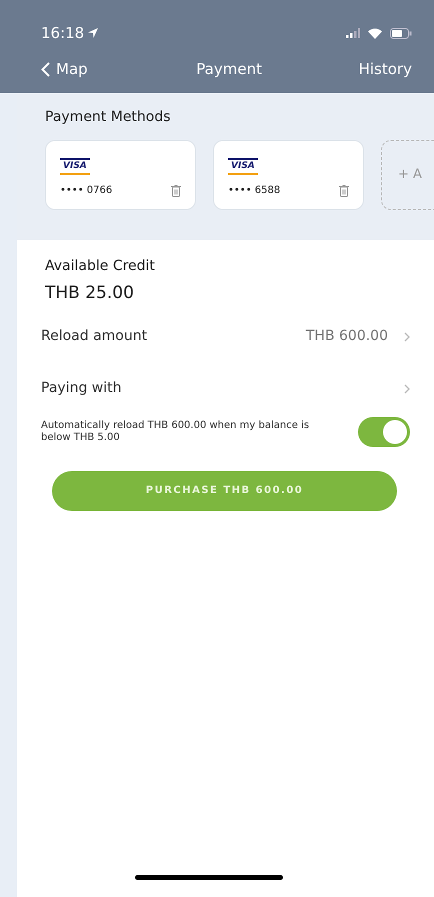 This screenshot has width=434, height=897. Describe the element at coordinates (94, 336) in the screenshot. I see `row-label: Reload amount` at that location.